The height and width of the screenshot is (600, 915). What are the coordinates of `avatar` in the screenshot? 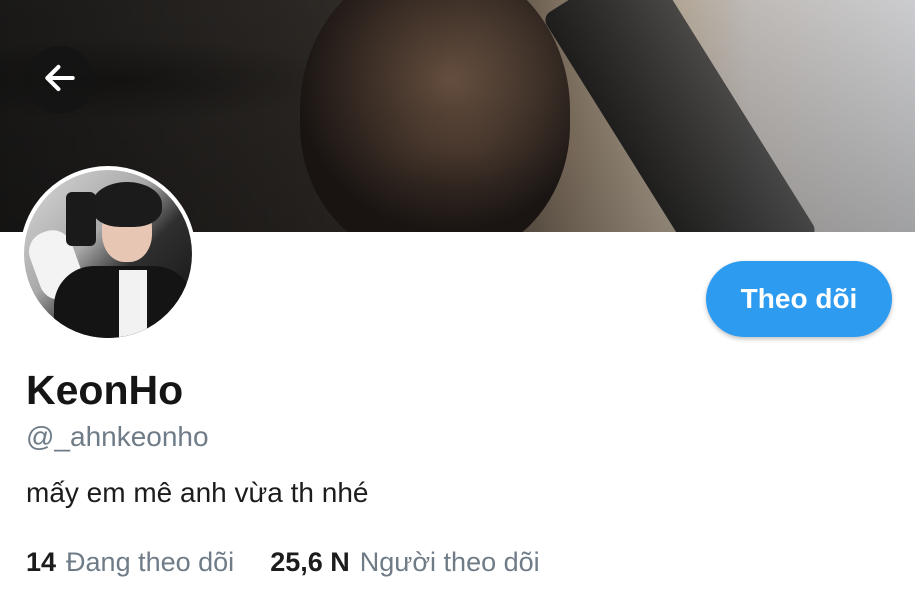 It's located at (108, 254).